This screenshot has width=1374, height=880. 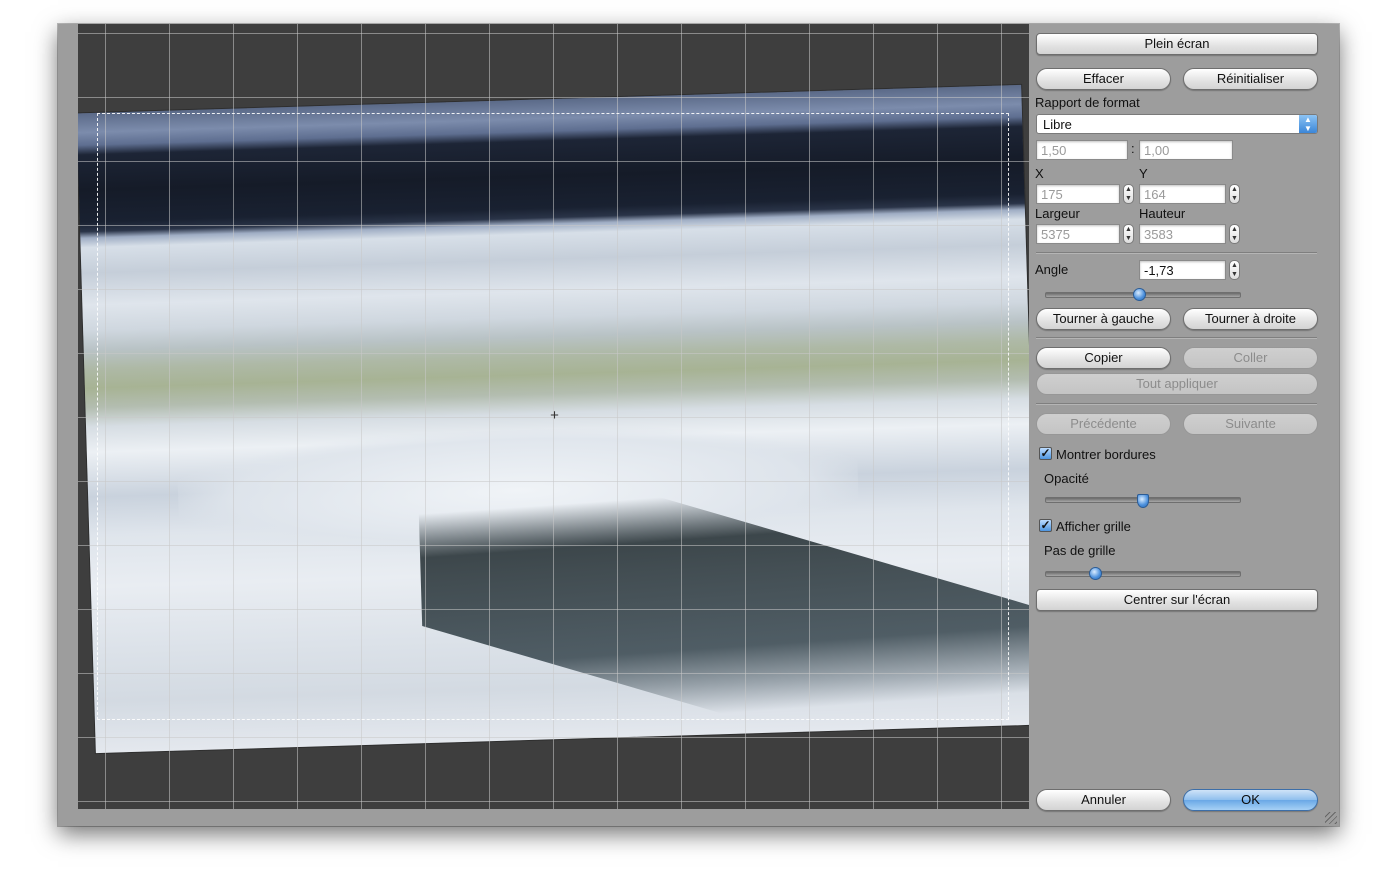 What do you see at coordinates (1250, 79) in the screenshot?
I see `reset-button: Réinitialiser` at bounding box center [1250, 79].